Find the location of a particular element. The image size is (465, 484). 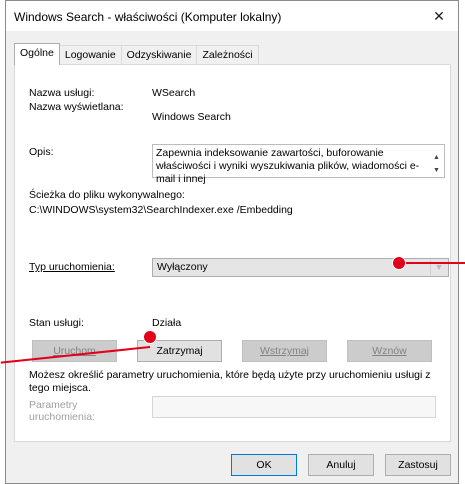

display-name-value: Windows Search is located at coordinates (191, 117).